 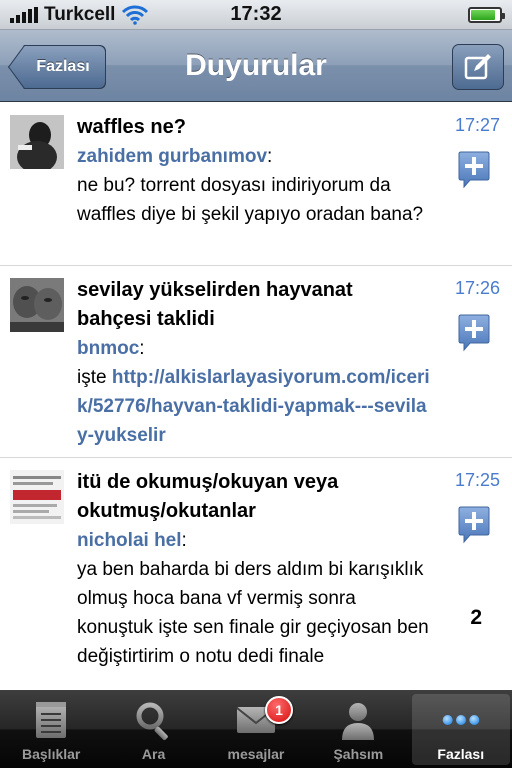 What do you see at coordinates (254, 127) in the screenshot?
I see `item-title: waffles ne?` at bounding box center [254, 127].